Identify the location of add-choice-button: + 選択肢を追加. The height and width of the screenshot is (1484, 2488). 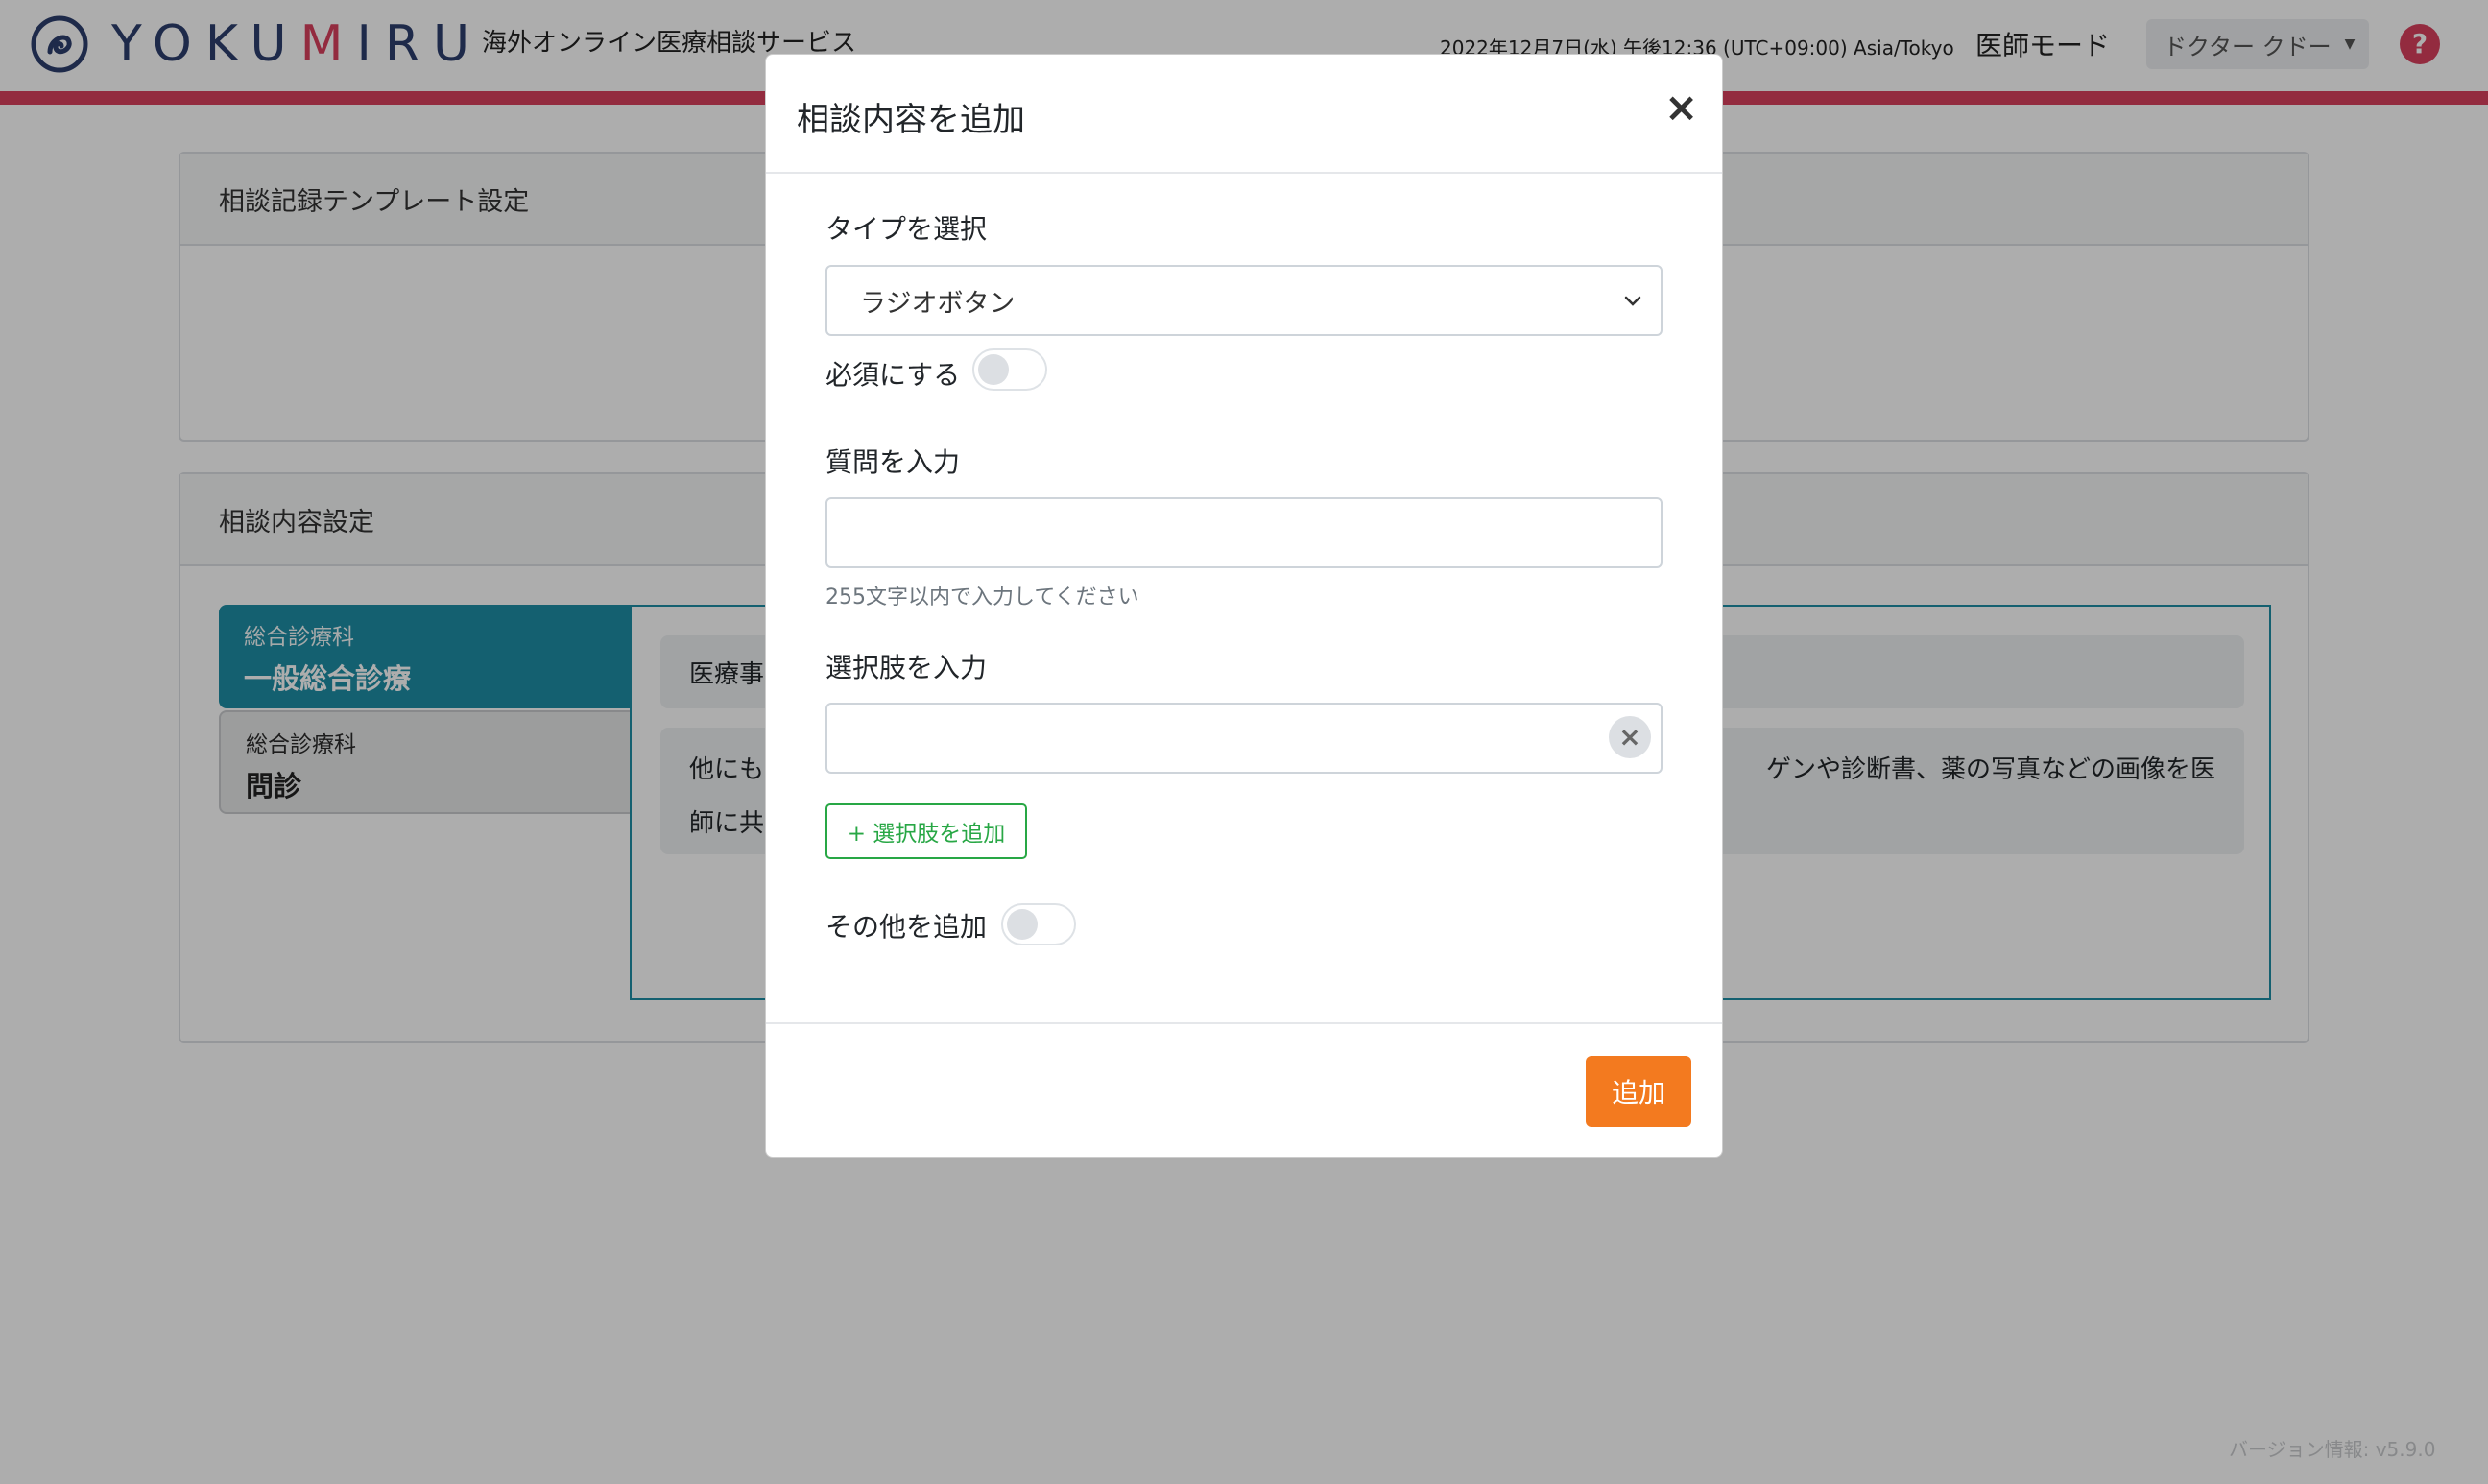
(926, 831).